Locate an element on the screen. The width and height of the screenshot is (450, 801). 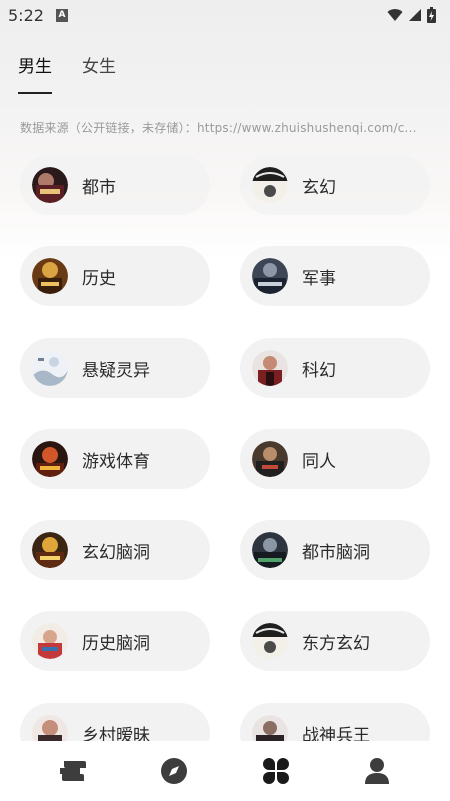
cover-dushi-naodong-icon is located at coordinates (270, 550).